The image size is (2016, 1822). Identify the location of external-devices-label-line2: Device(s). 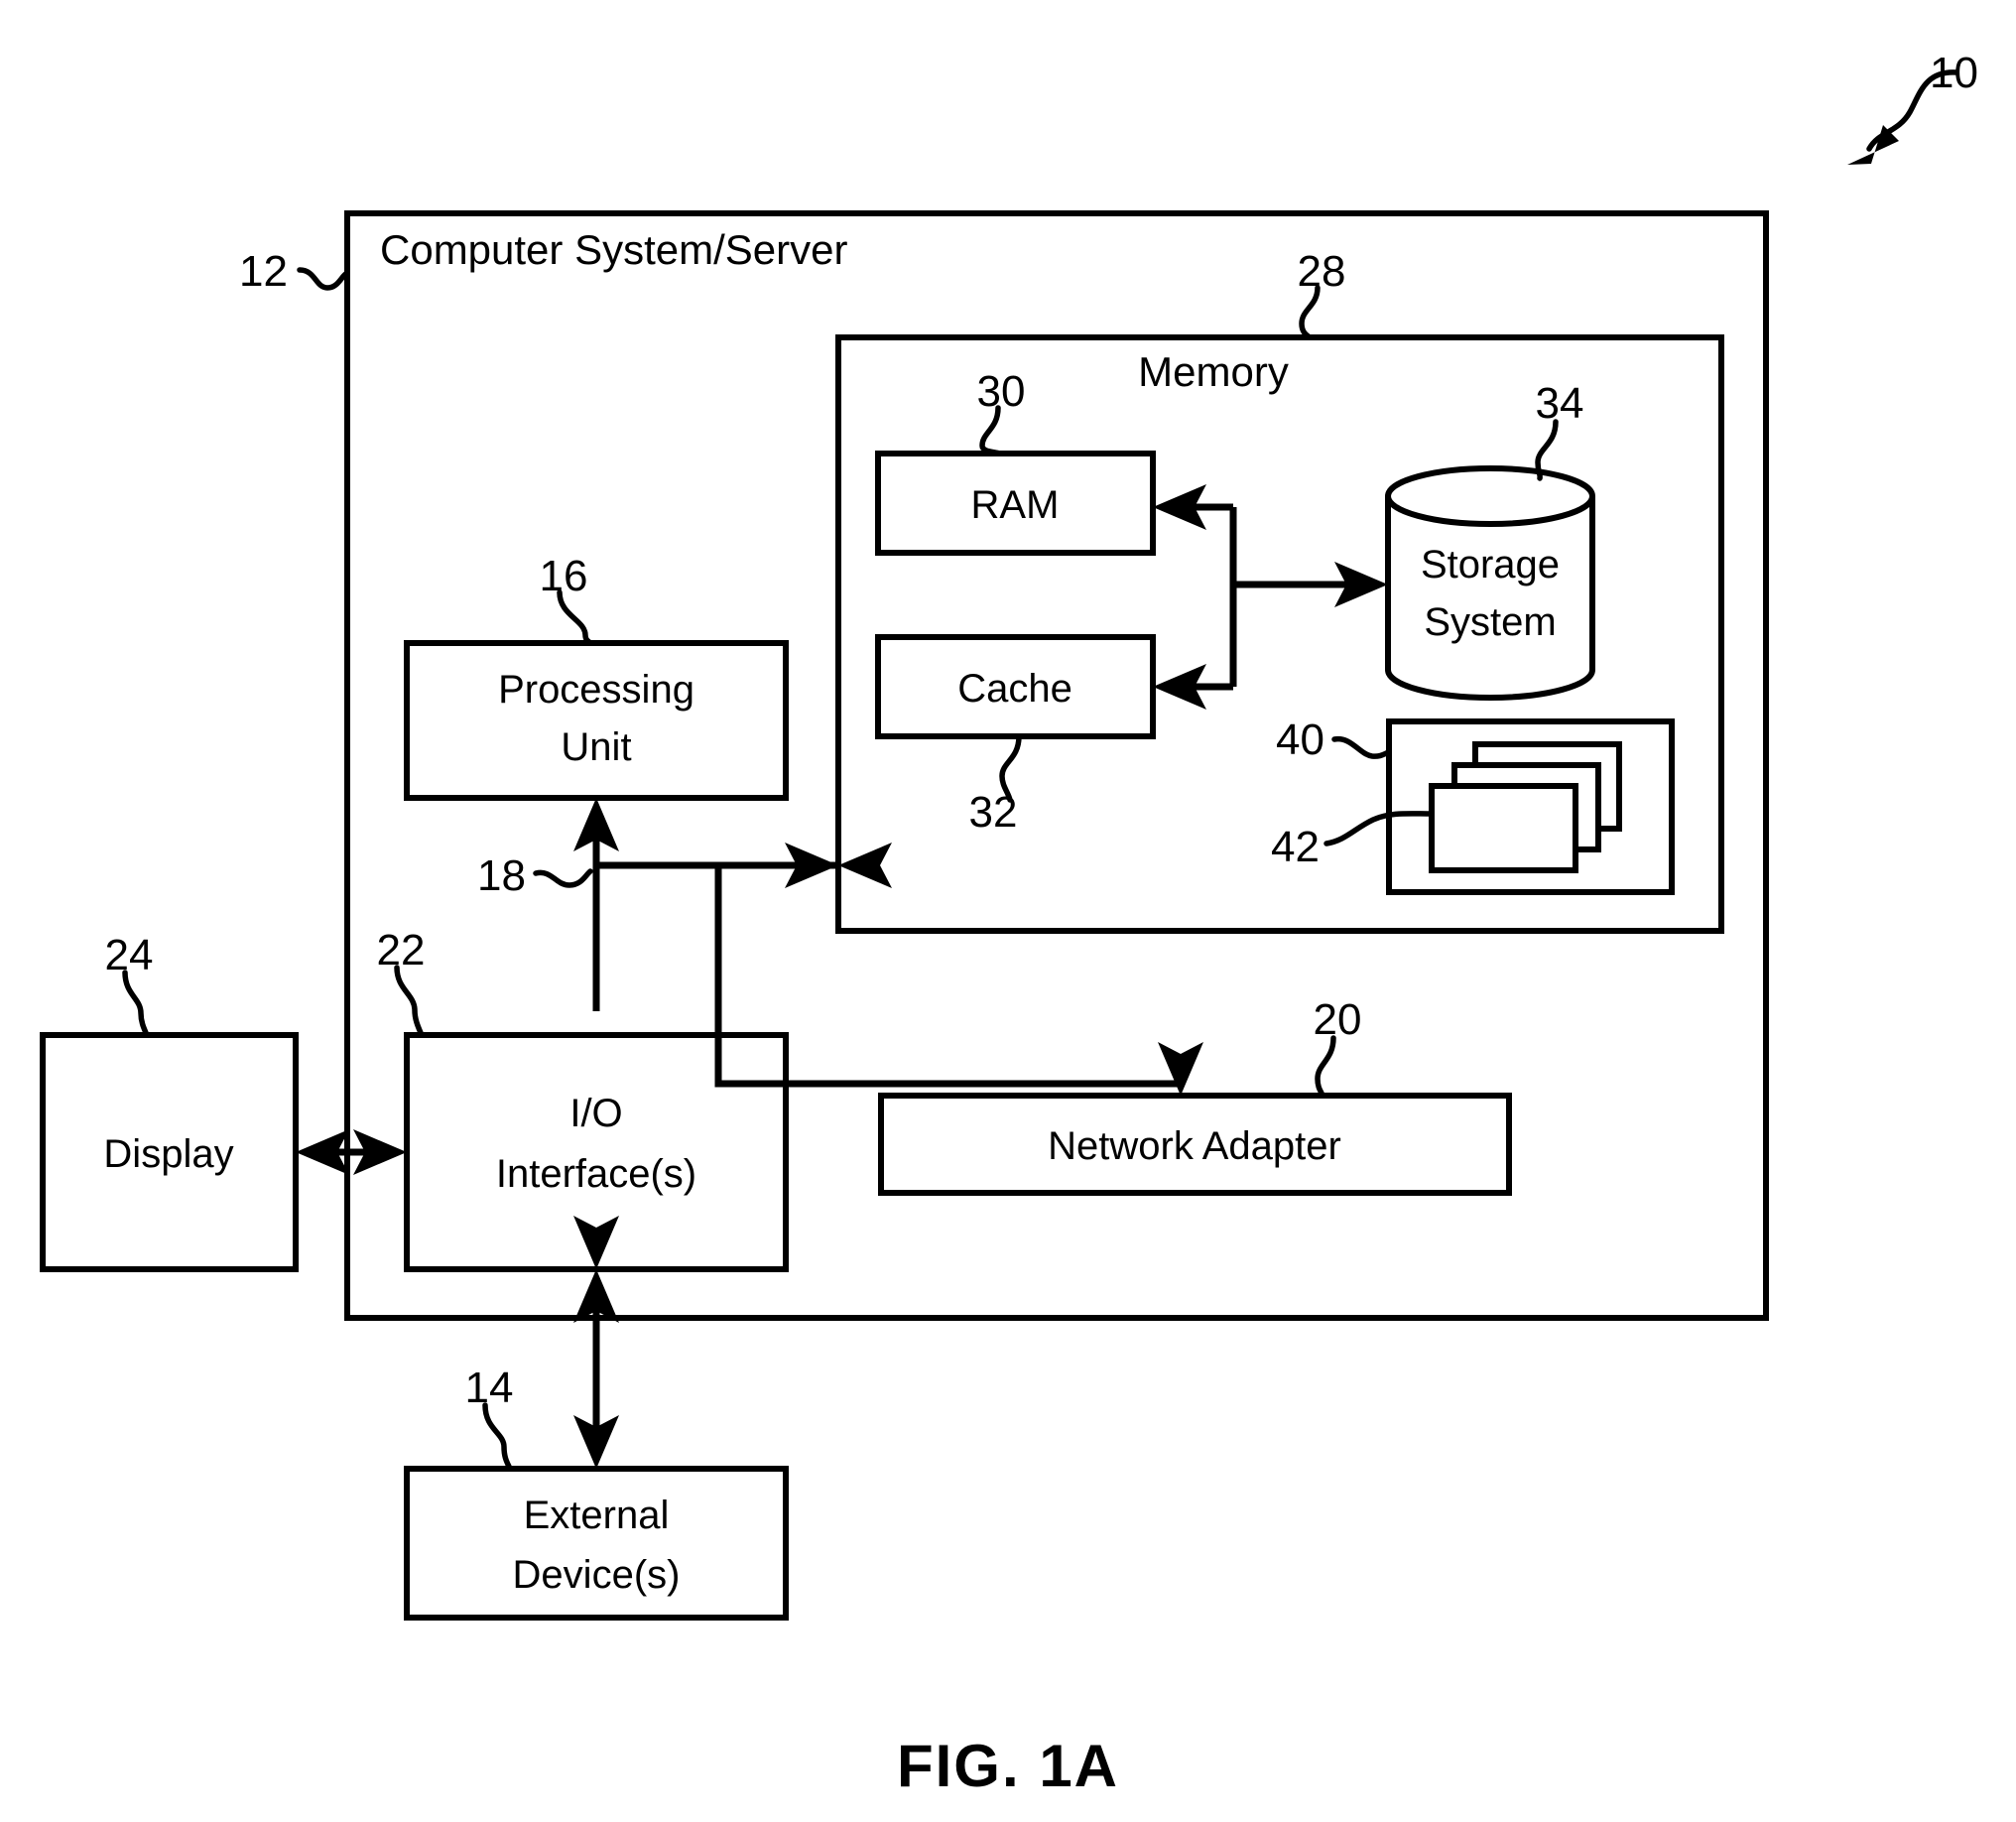
(597, 1575).